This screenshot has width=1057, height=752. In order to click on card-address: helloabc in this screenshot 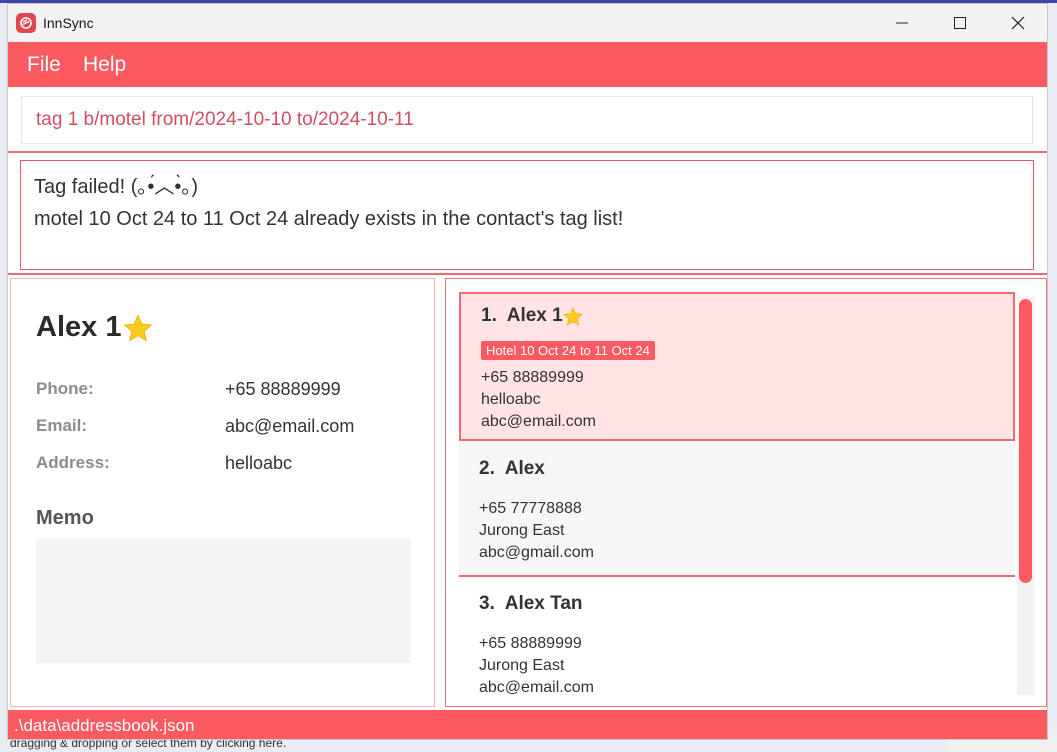, I will do `click(511, 399)`.